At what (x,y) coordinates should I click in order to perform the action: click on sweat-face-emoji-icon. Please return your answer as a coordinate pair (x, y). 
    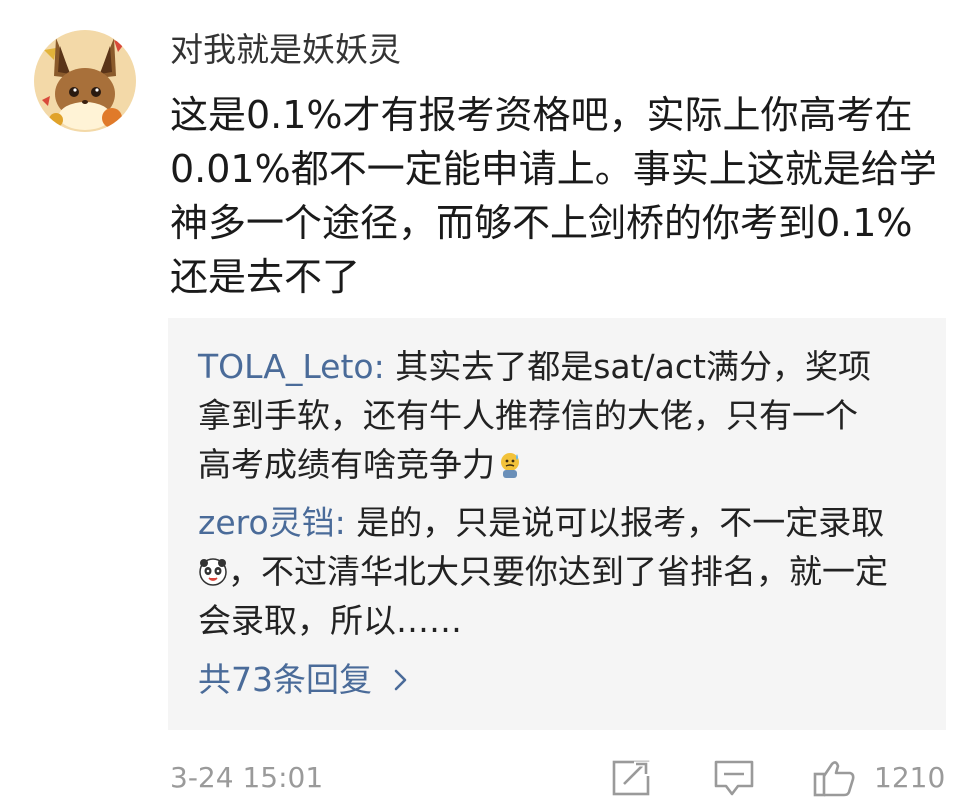
    Looking at the image, I should click on (510, 461).